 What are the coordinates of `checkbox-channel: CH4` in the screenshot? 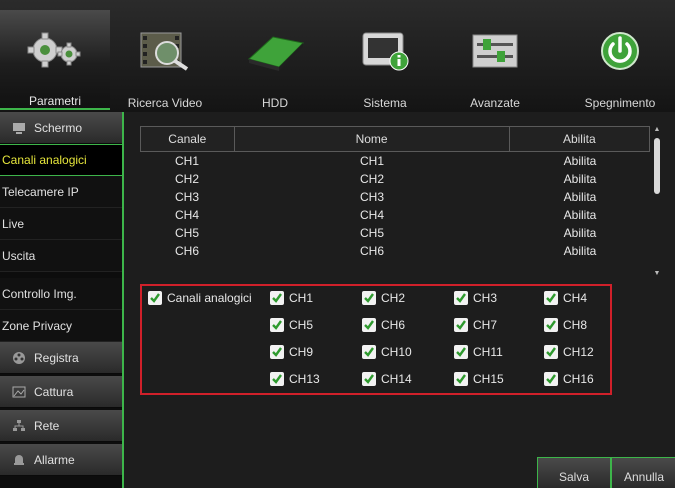 It's located at (565, 298).